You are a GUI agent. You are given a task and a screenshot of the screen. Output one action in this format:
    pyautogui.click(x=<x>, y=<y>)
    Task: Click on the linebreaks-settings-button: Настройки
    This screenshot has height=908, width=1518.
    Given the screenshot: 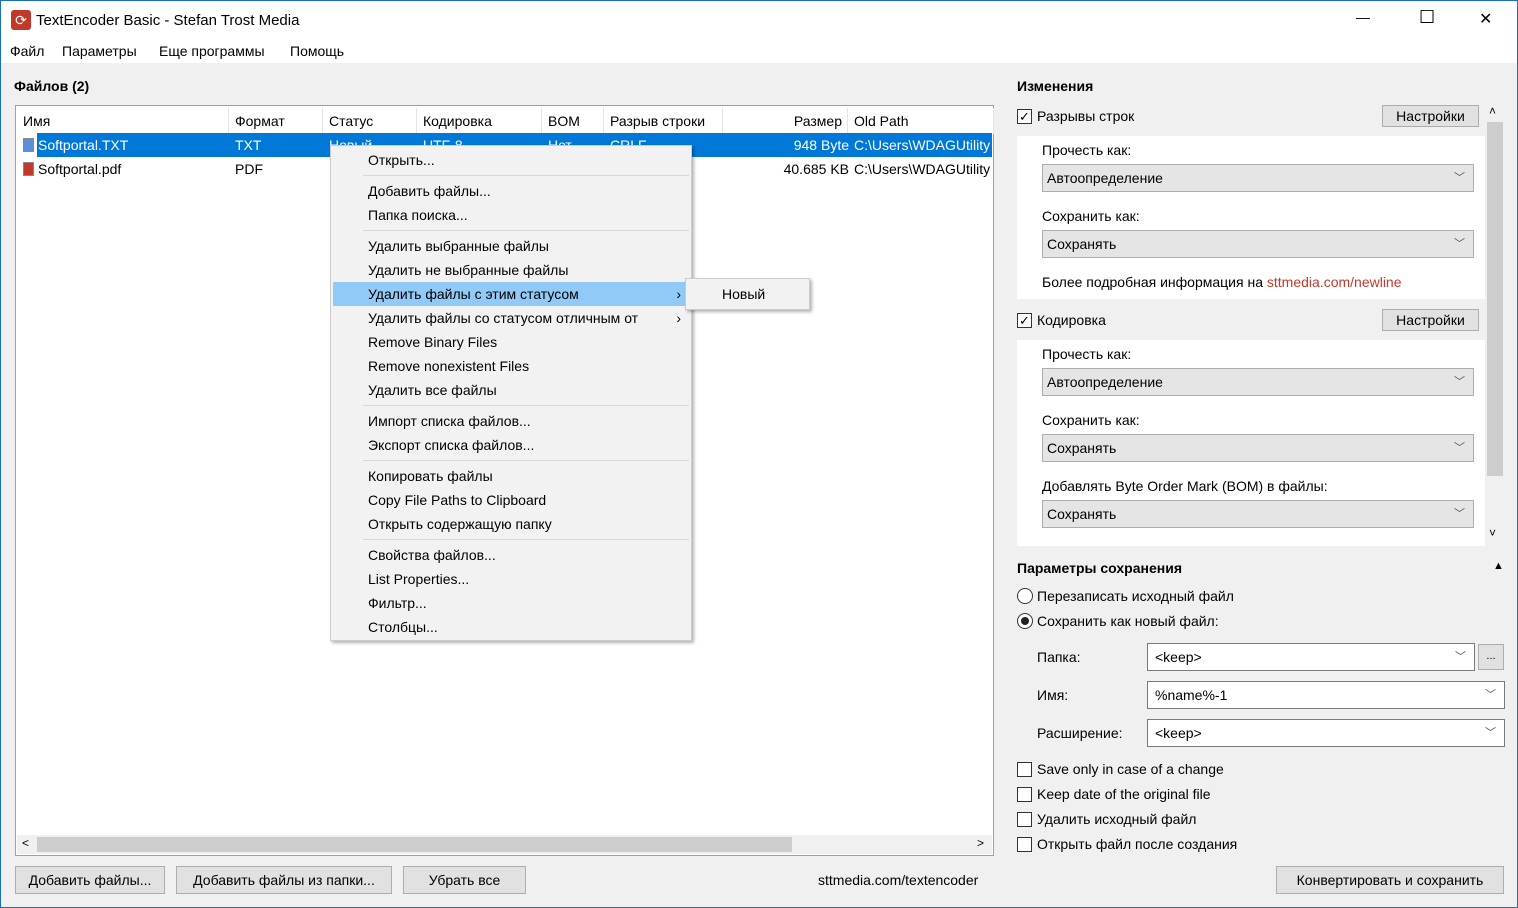 What is the action you would take?
    pyautogui.click(x=1430, y=116)
    